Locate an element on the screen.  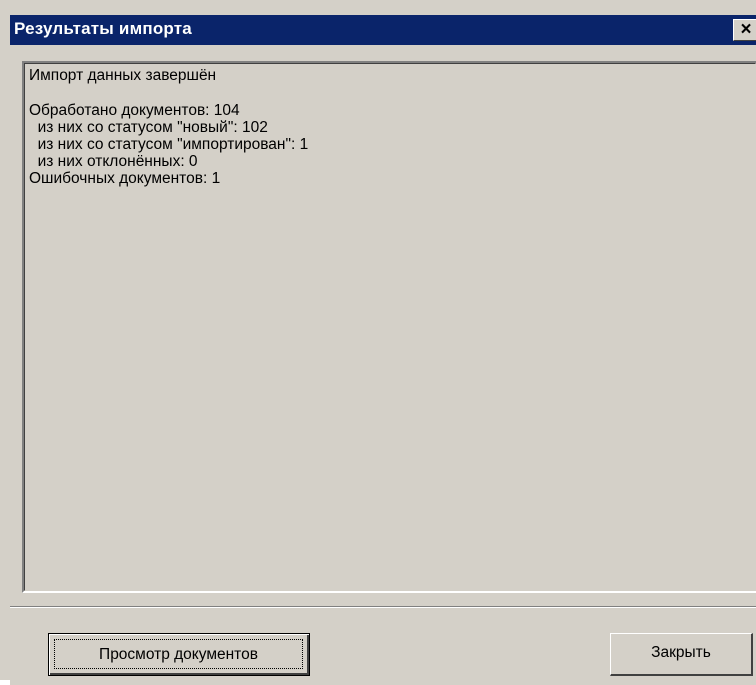
log-line: из них со статусом "новый": 102 is located at coordinates (148, 127).